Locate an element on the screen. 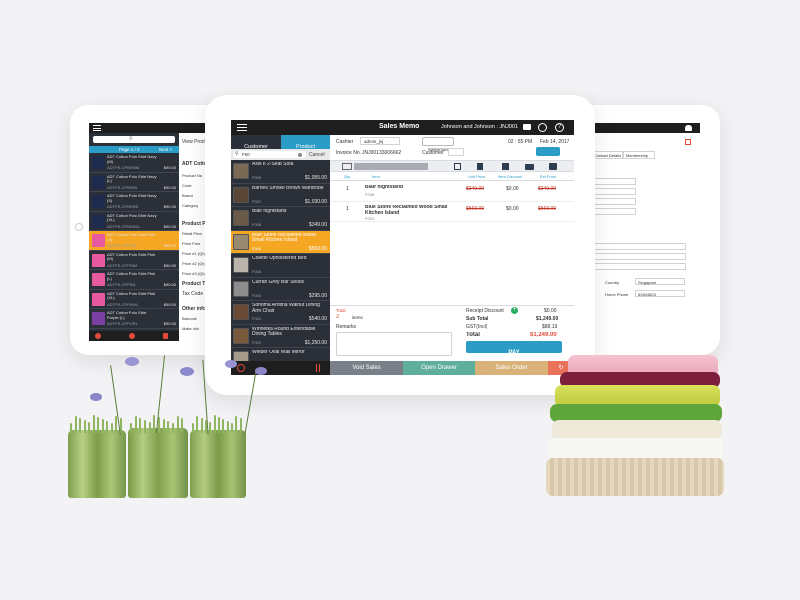 Image resolution: width=800 pixels, height=600 pixels. line-item-sku: F008 is located at coordinates (370, 194).